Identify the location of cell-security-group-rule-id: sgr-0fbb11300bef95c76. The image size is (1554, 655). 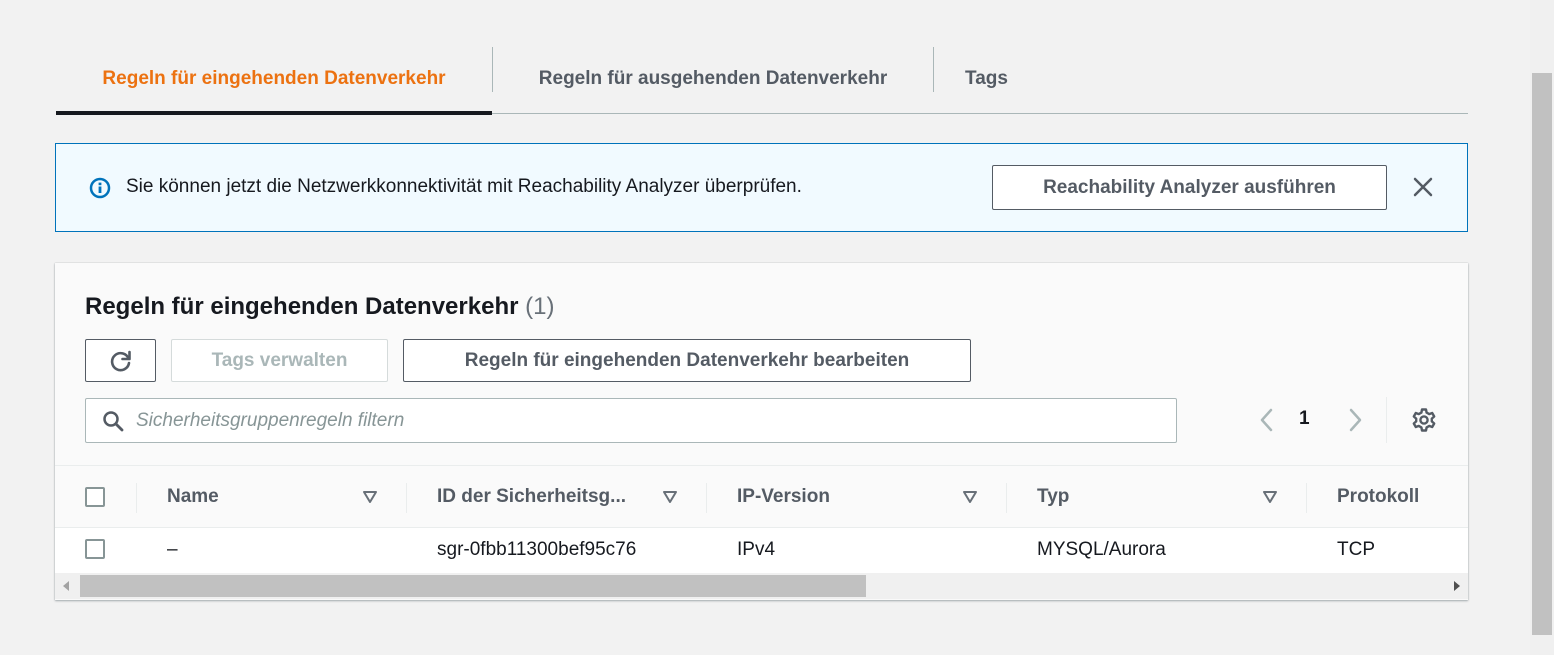
(537, 549).